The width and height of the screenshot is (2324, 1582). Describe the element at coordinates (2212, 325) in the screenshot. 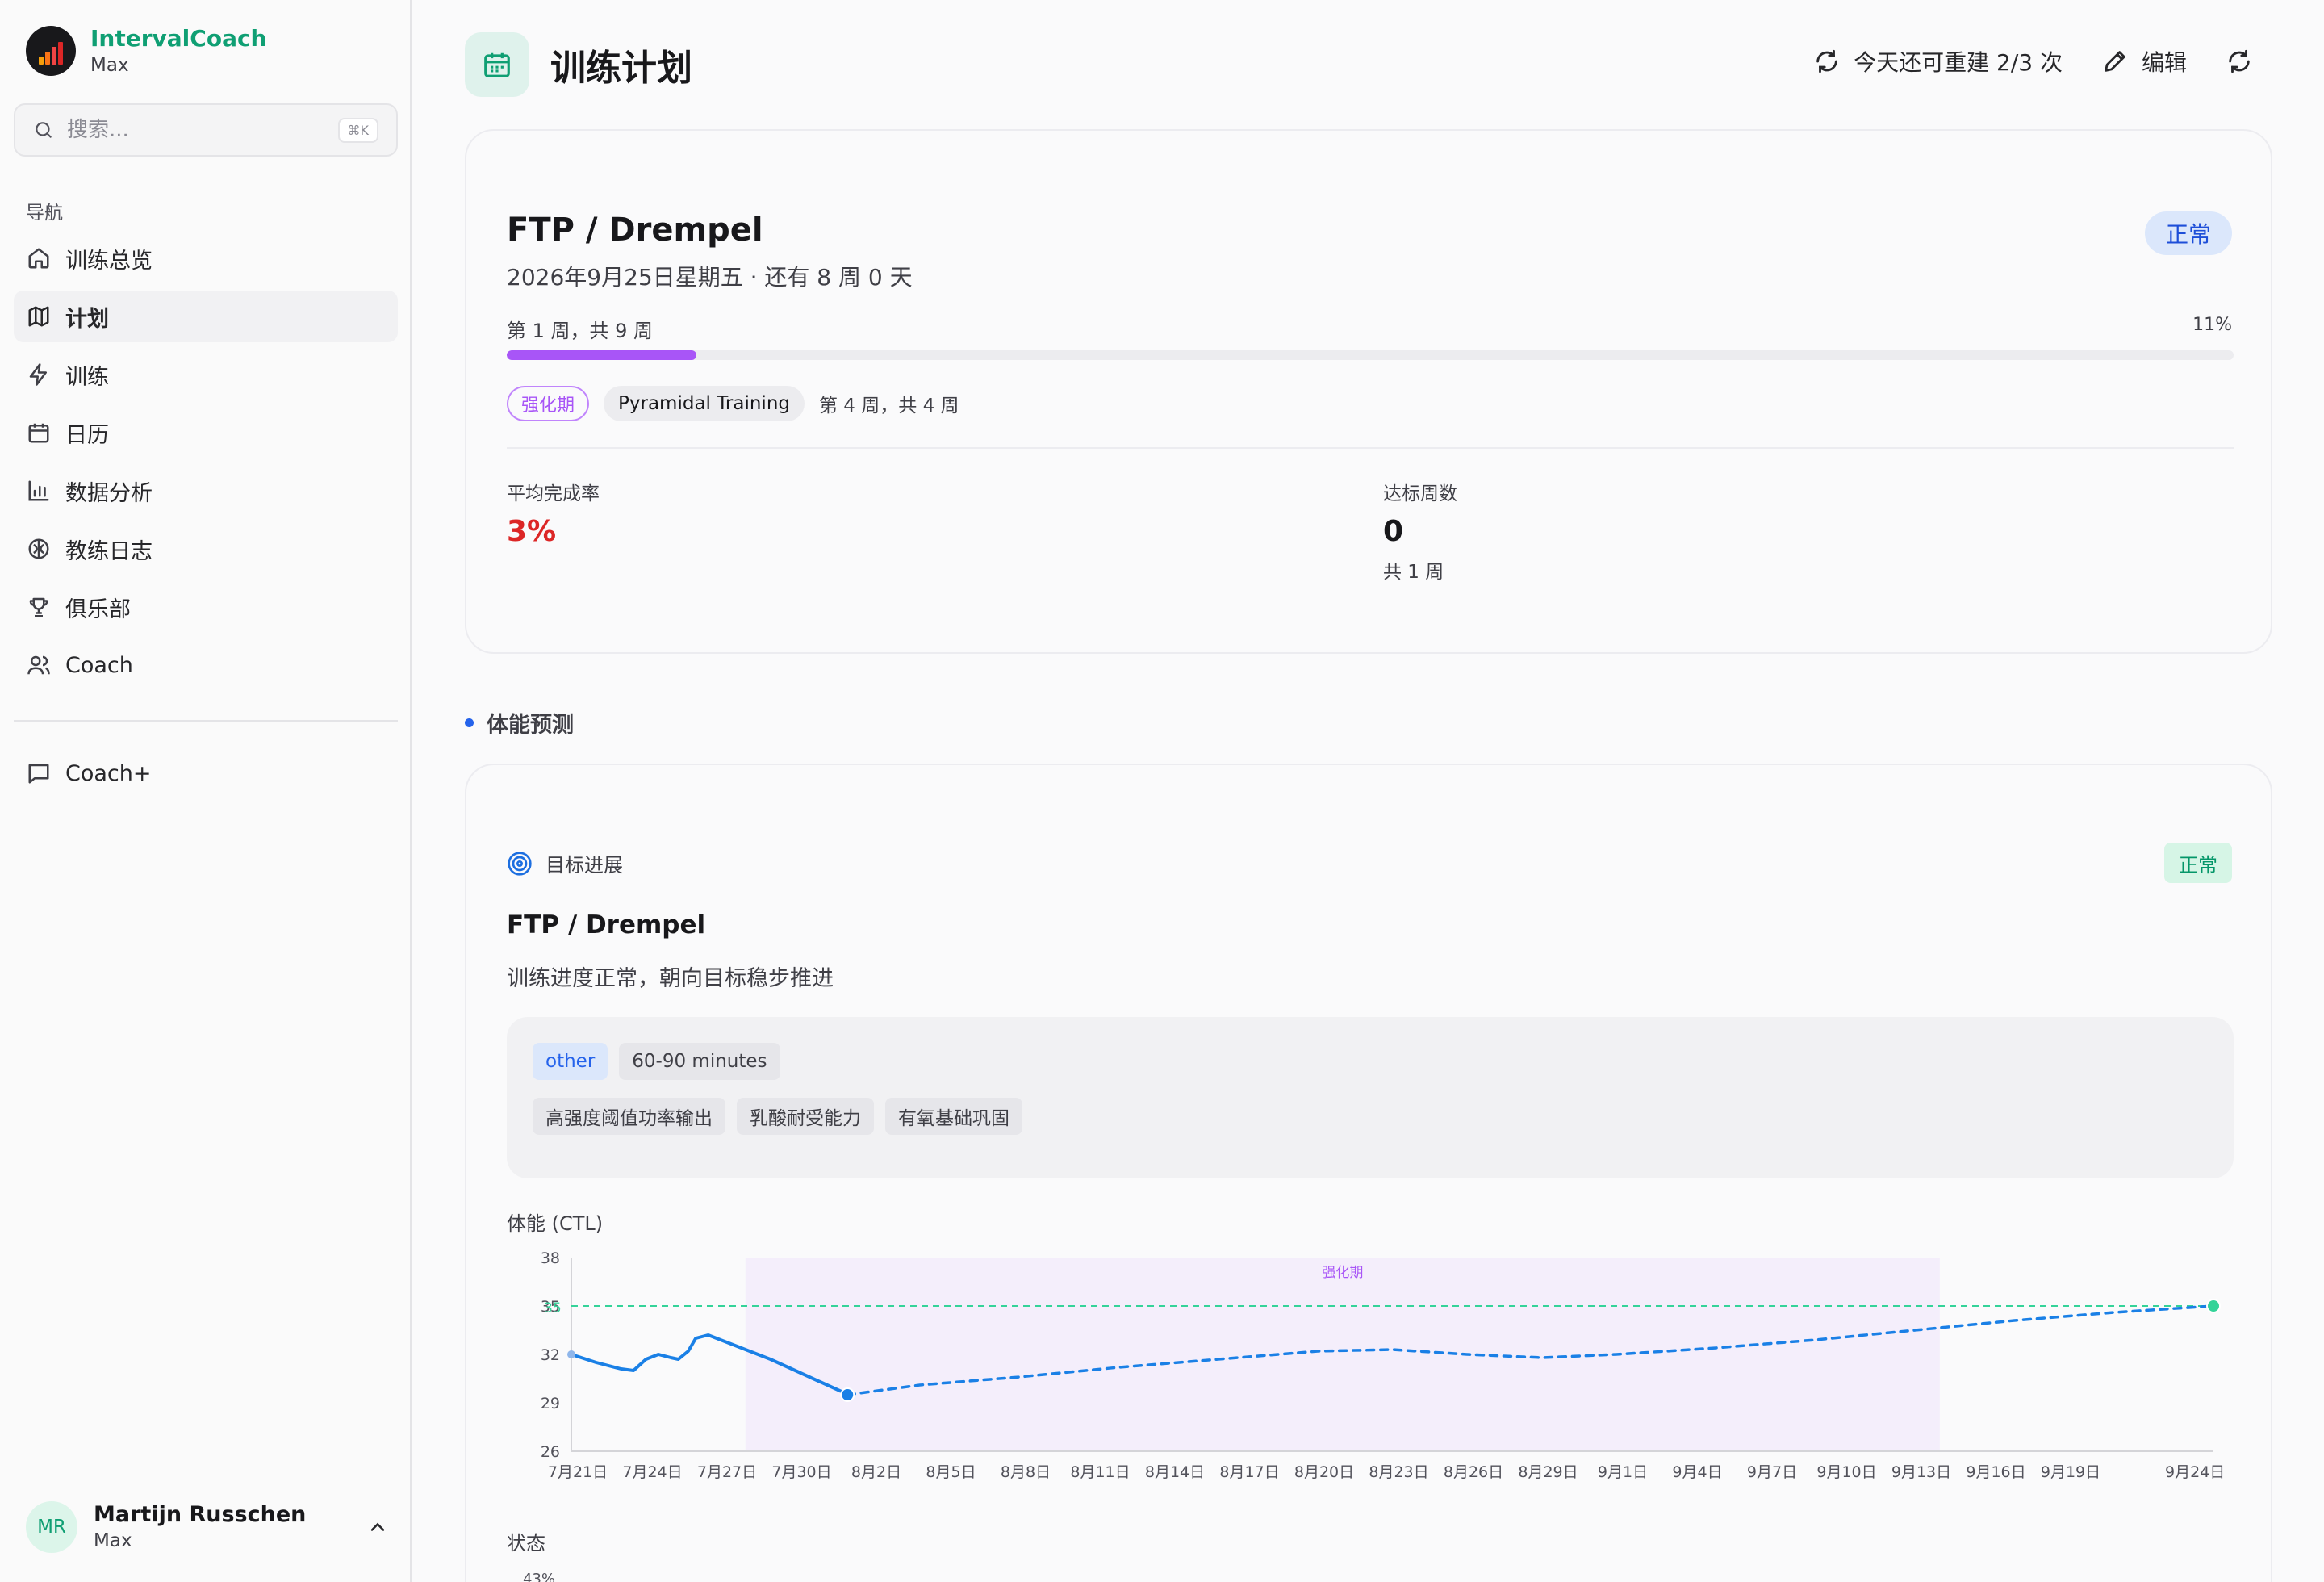

I see `progress-percent: 11%` at that location.